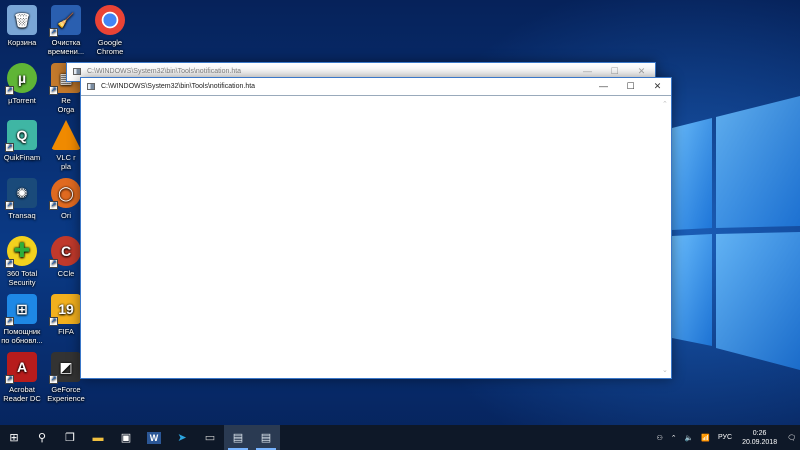  I want to click on desktop-icon-label: µTorrent, so click(22, 100).